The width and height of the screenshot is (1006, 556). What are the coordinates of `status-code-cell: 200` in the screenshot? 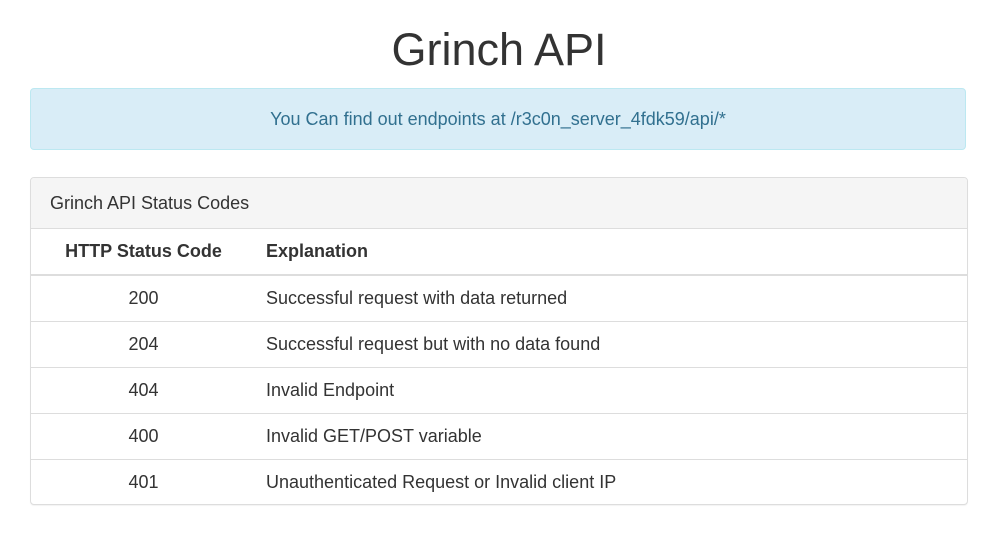 It's located at (143, 297).